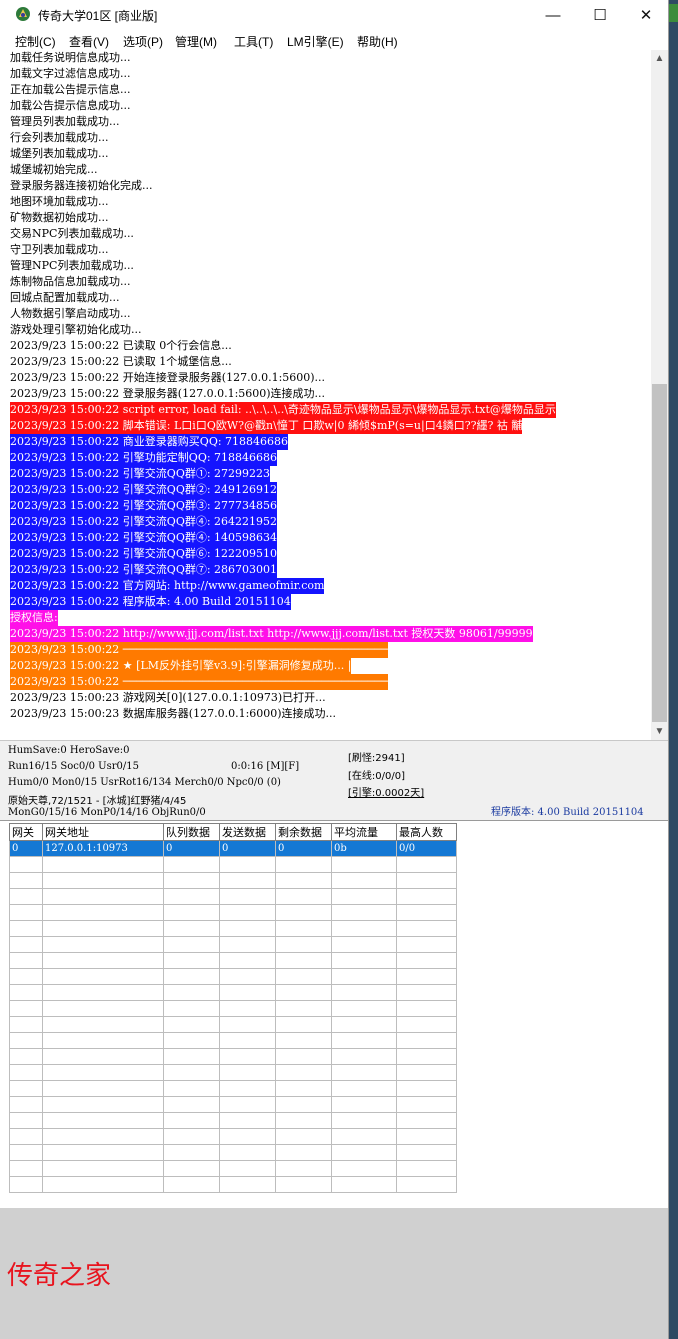 This screenshot has width=678, height=1339. What do you see at coordinates (233, 848) in the screenshot?
I see `table-row: 0 127.0.0.1:10973 0 0 0 0b 0/0` at bounding box center [233, 848].